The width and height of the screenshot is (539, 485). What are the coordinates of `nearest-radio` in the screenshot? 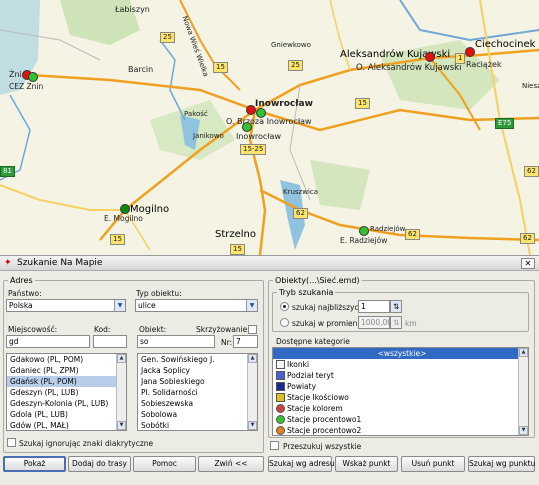 It's located at (284, 306).